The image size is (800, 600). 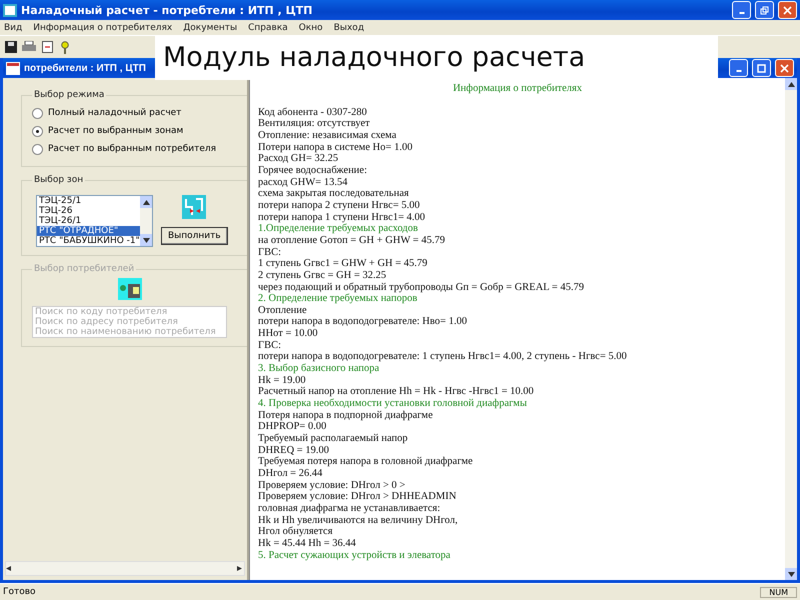 What do you see at coordinates (332, 486) in the screenshot?
I see `report-line: Проверяем условие: DHгол > 0 >` at bounding box center [332, 486].